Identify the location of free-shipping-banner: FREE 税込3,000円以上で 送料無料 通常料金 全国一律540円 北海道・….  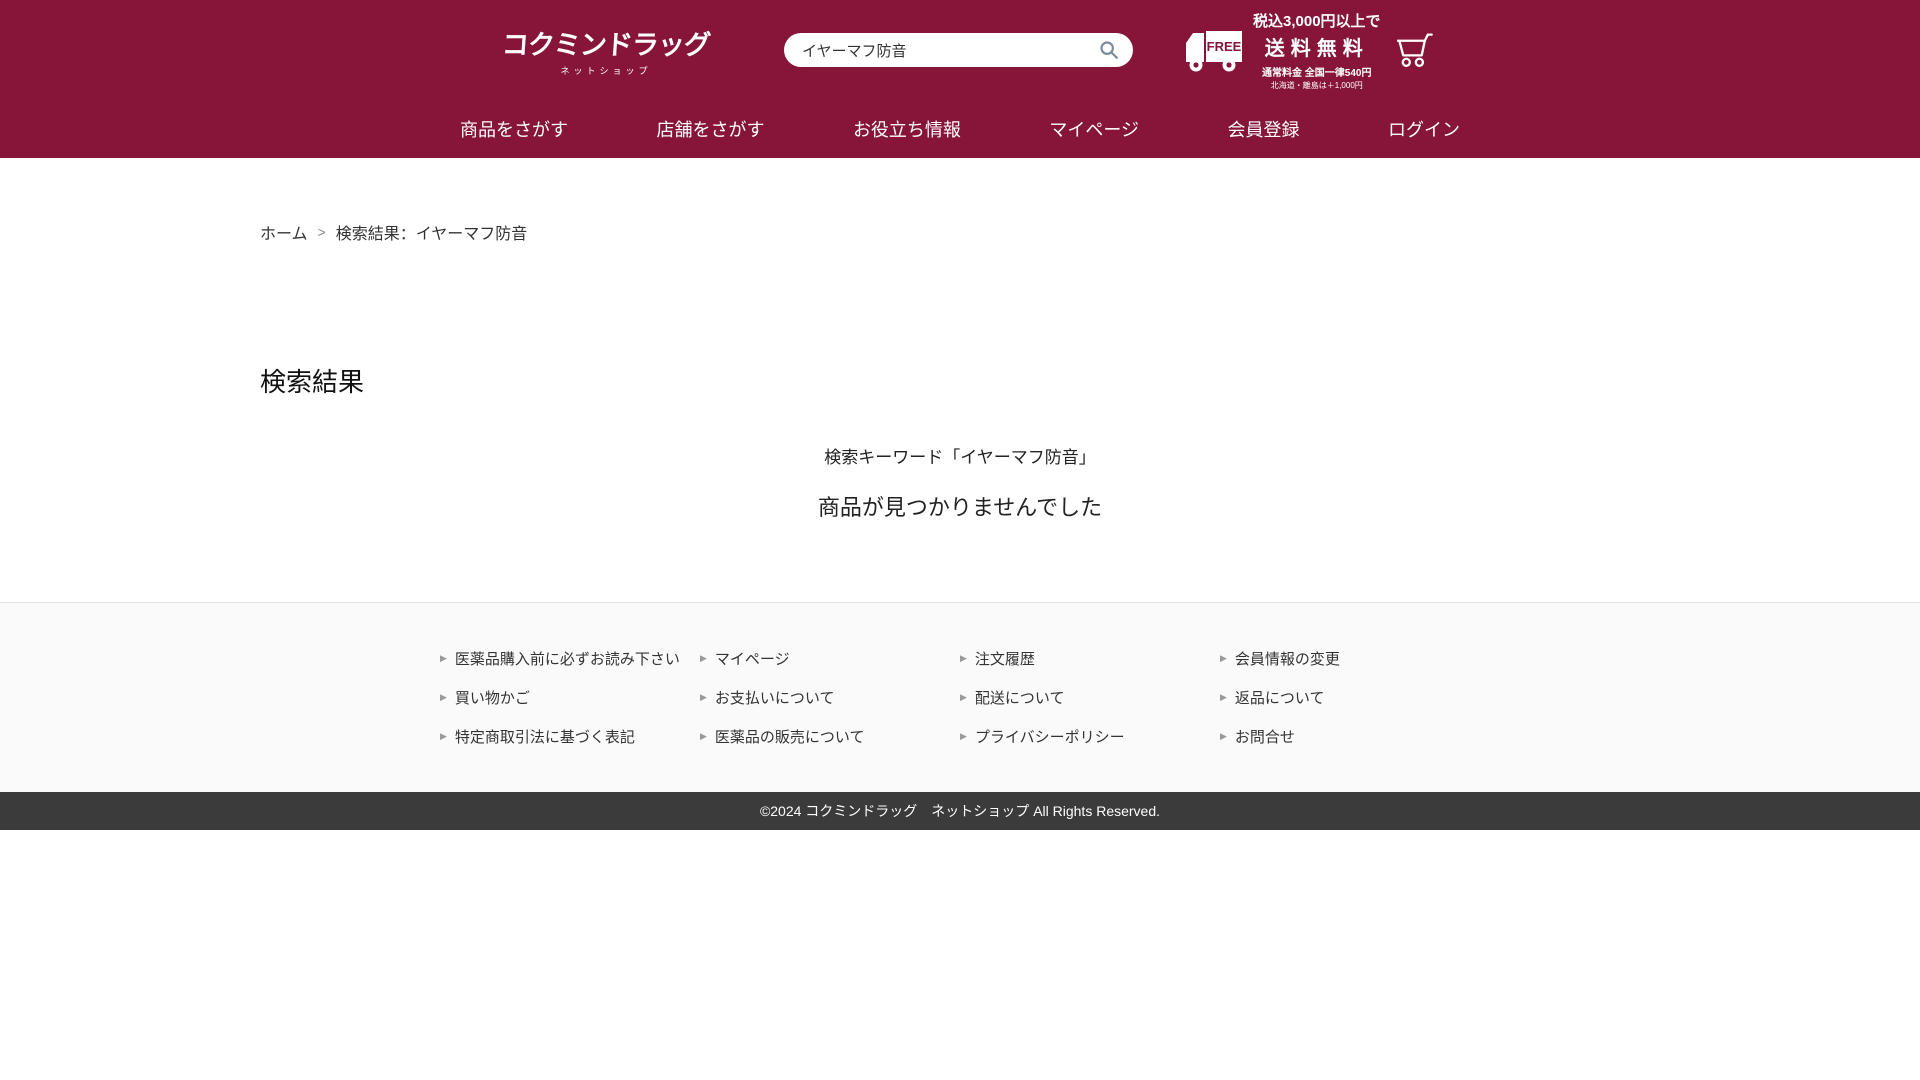
(1283, 50).